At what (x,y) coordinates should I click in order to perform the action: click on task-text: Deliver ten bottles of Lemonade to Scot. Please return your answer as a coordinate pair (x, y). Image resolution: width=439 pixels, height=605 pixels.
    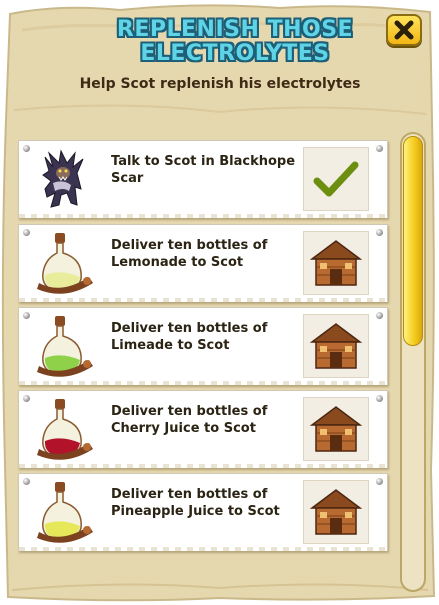
    Looking at the image, I should click on (189, 254).